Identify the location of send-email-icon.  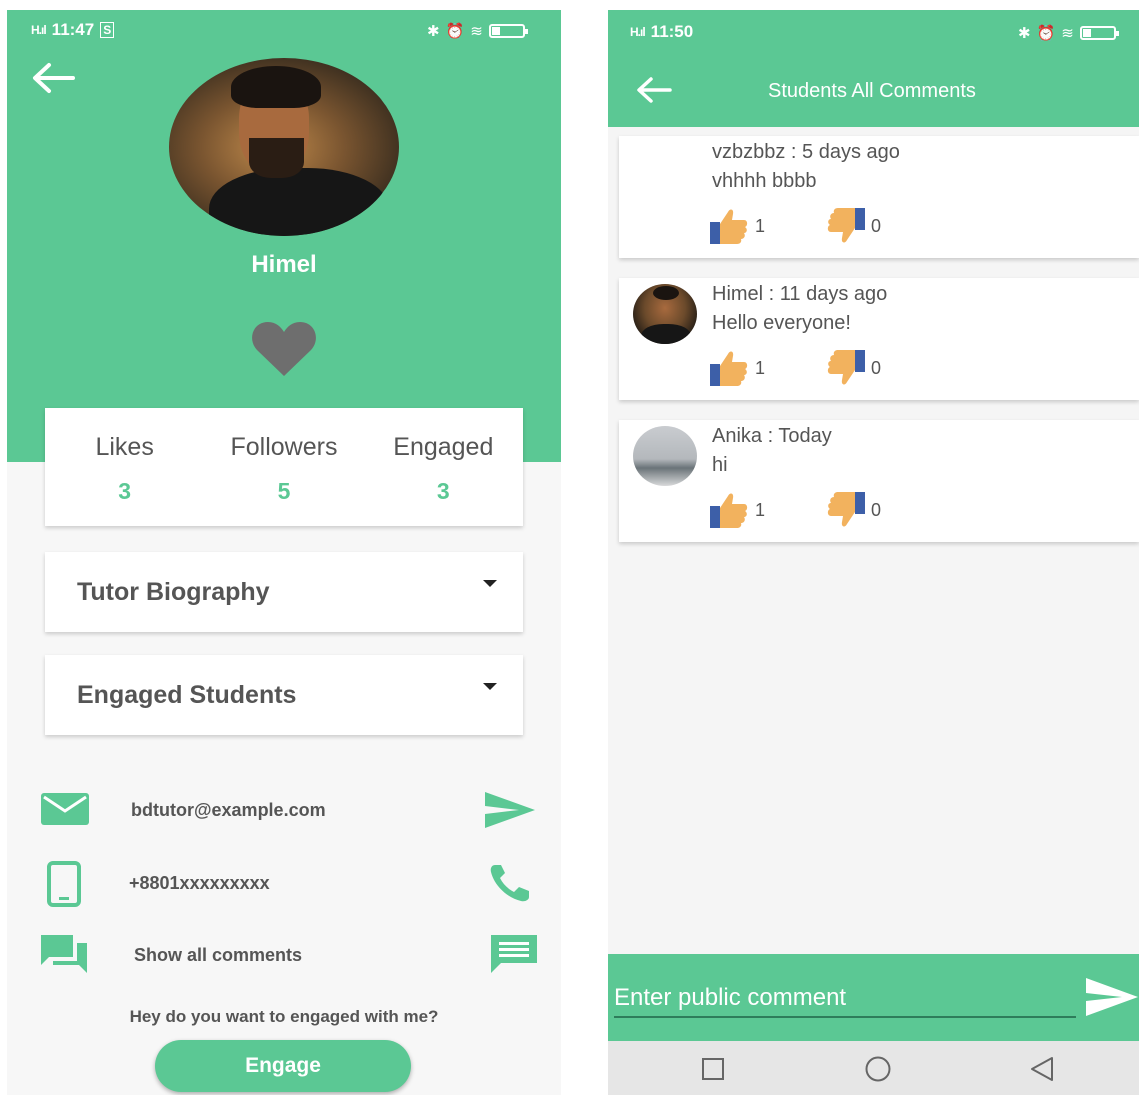
(510, 810).